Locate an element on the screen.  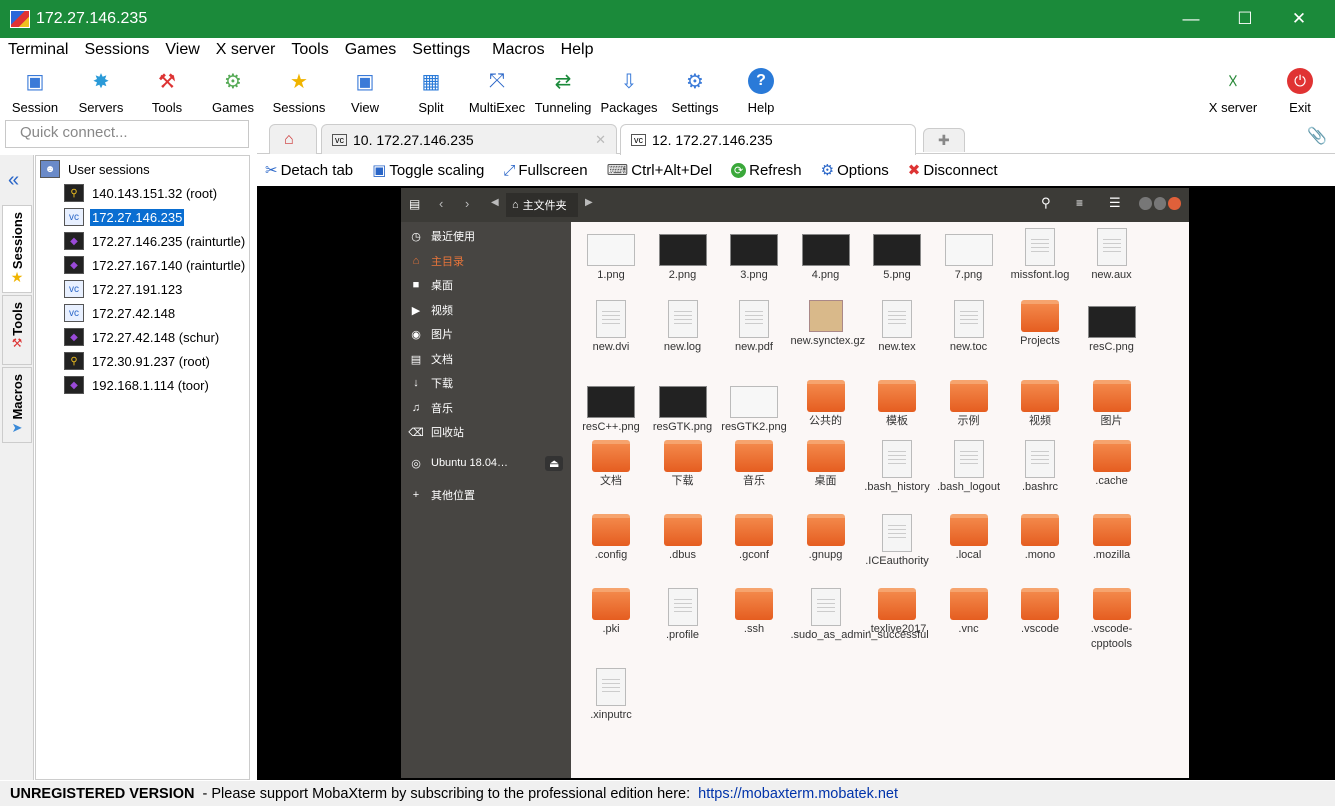
remote-sidebar-item: ◷ 最近使用 is located at coordinates (486, 236).